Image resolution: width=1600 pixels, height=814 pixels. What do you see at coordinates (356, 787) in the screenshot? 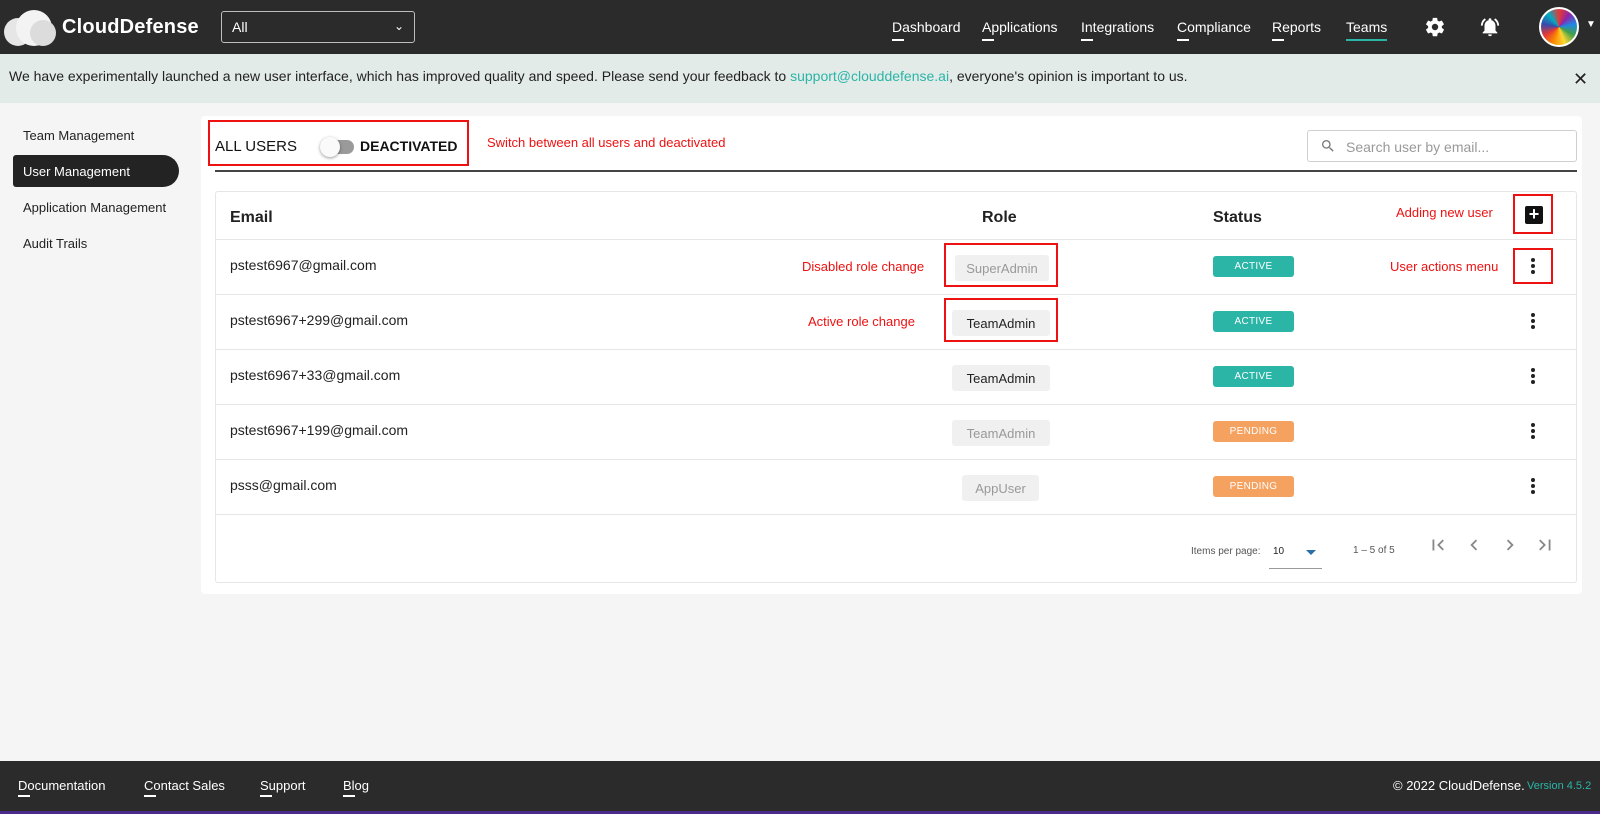
I see `footer-link-blog: Blog` at bounding box center [356, 787].